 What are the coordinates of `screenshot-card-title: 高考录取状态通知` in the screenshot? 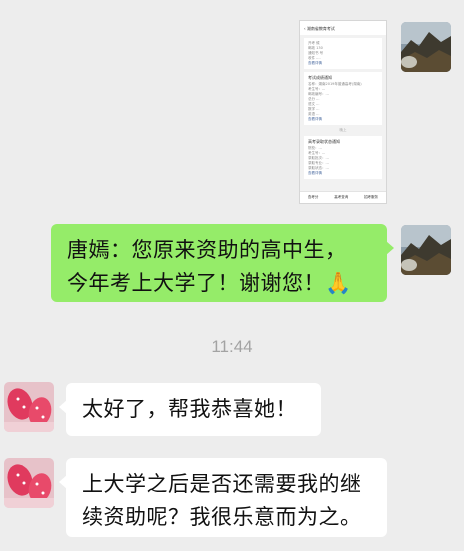 It's located at (324, 141).